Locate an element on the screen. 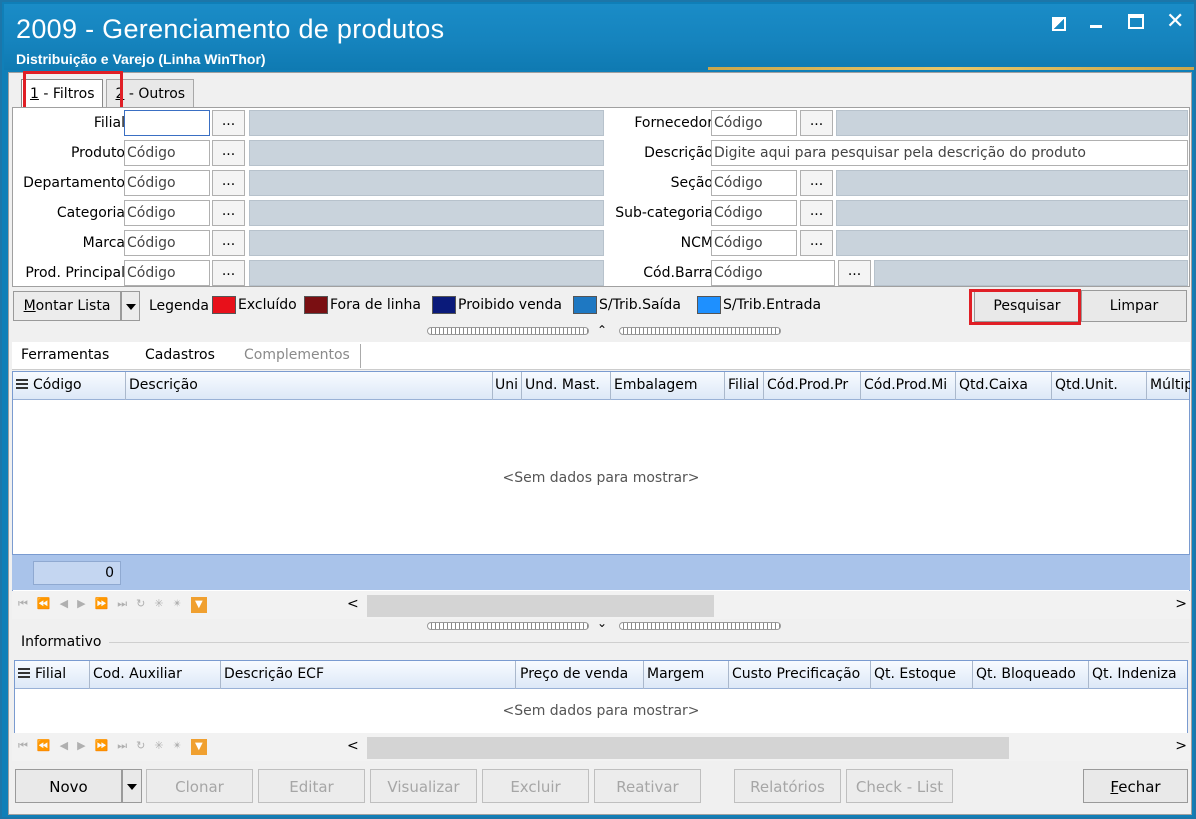 Image resolution: width=1196 pixels, height=819 pixels. col-cod-auxiliar: Cod. Auxiliar is located at coordinates (137, 674).